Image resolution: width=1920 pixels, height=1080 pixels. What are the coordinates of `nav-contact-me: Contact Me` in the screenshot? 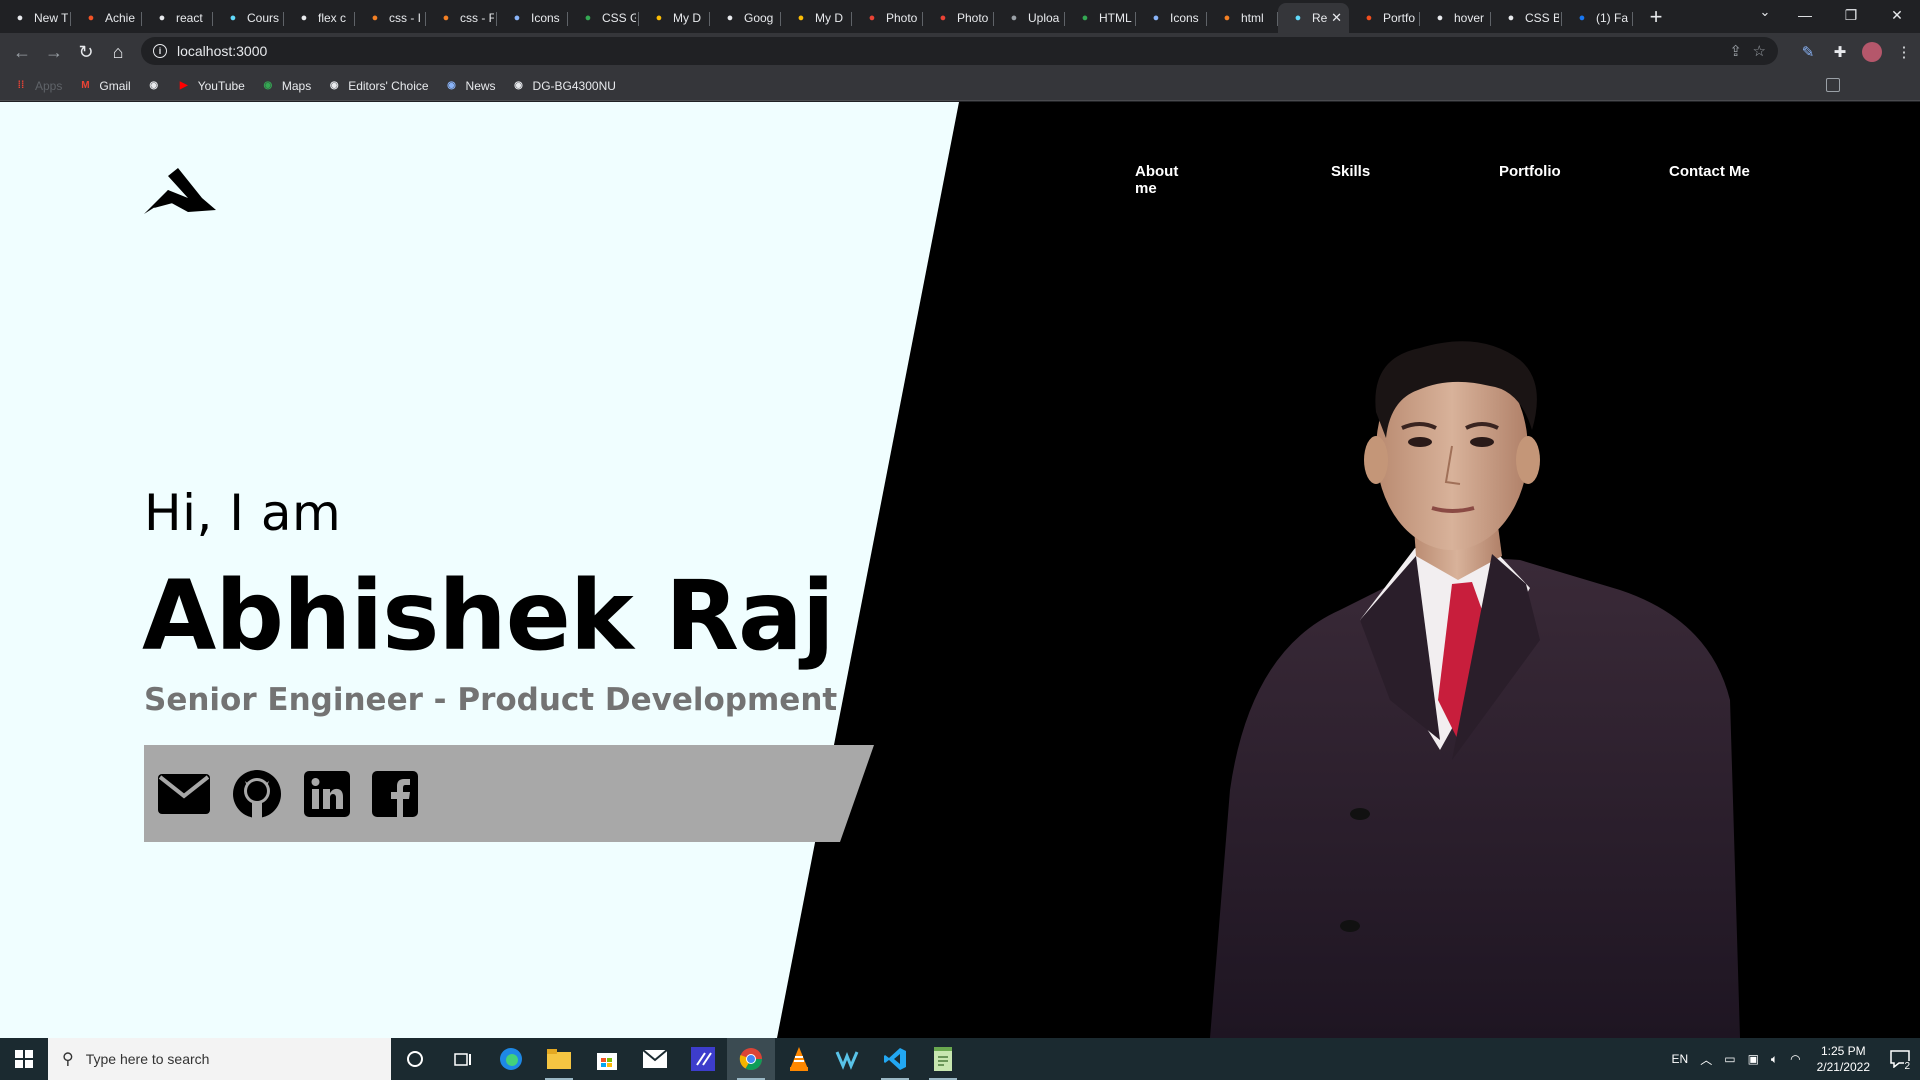 It's located at (1709, 171).